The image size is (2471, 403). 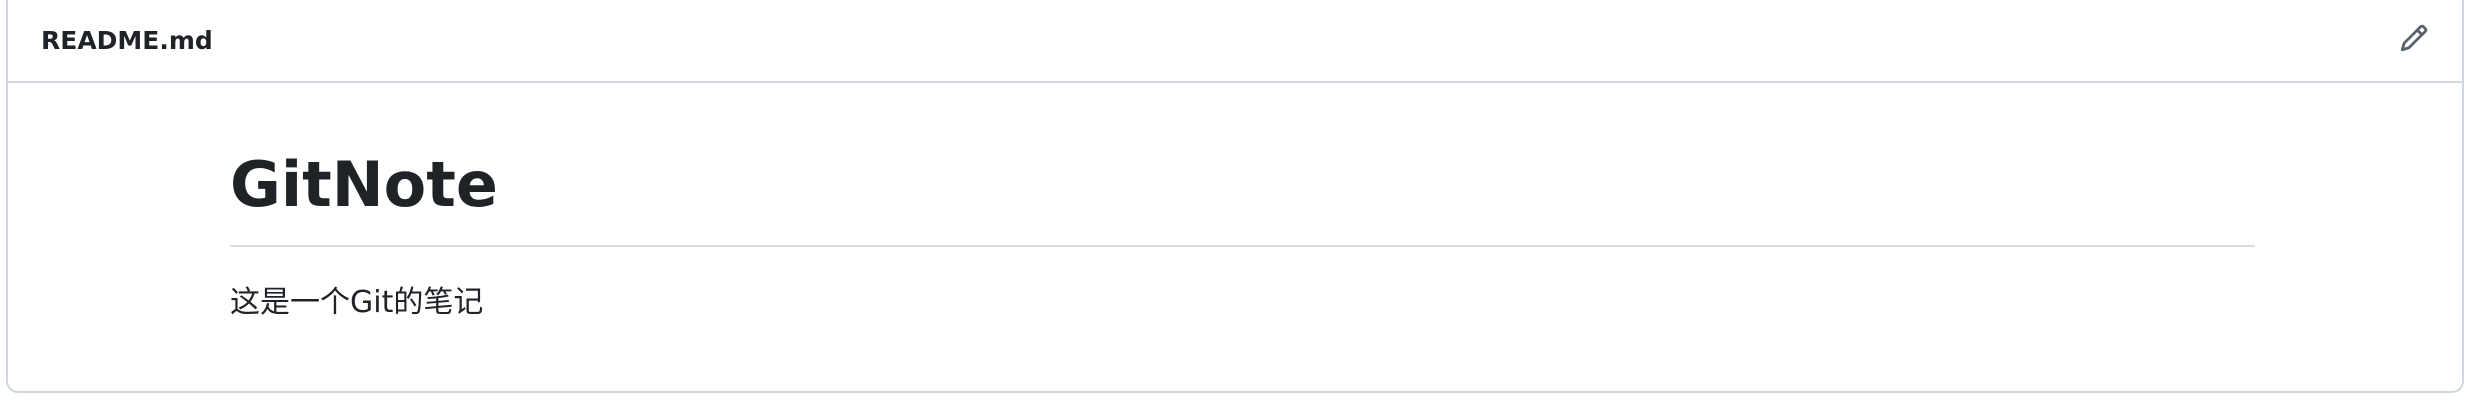 I want to click on edit-file-button, so click(x=2414, y=40).